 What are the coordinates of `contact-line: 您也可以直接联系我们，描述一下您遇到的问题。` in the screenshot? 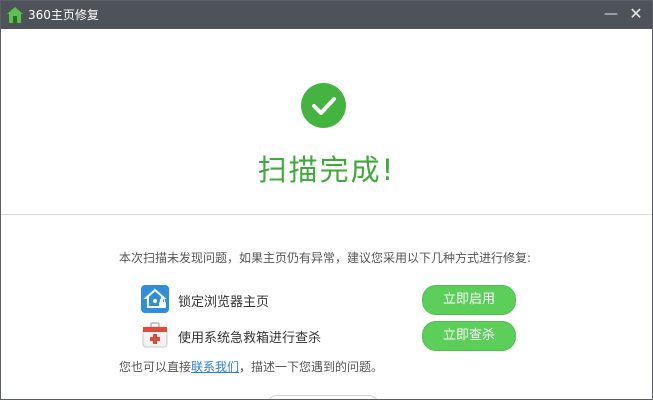 It's located at (251, 366).